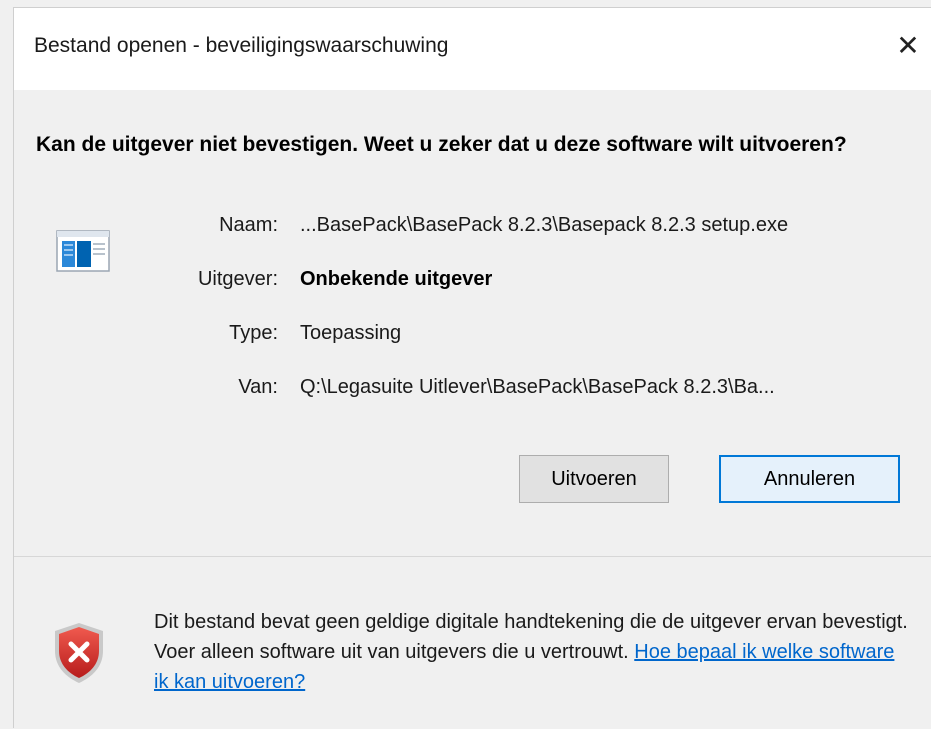 The width and height of the screenshot is (931, 729). Describe the element at coordinates (237, 279) in the screenshot. I see `publisher-label: Uitgever:` at that location.